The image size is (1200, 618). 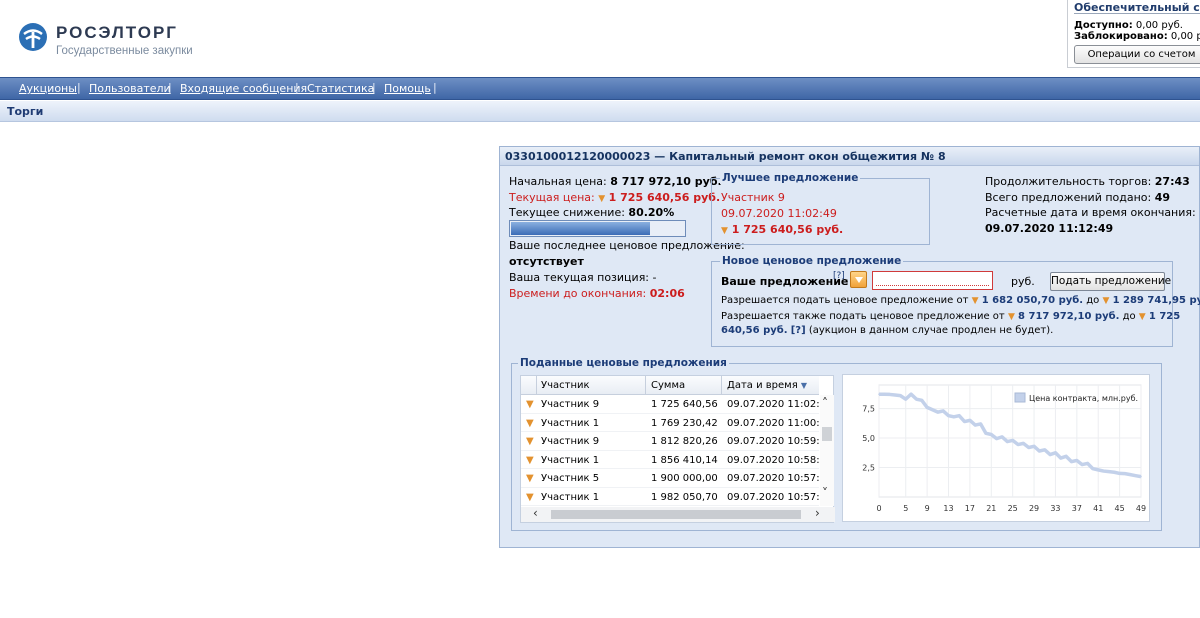 I want to click on also-to-link-end: 640,56 руб., so click(x=754, y=330).